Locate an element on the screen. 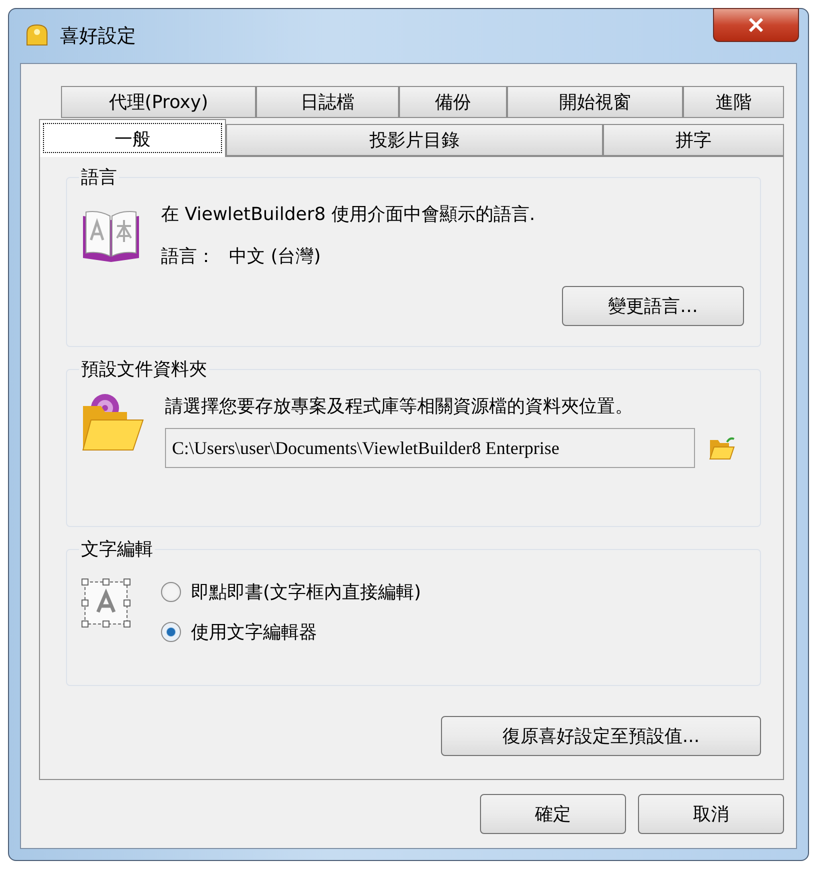 This screenshot has width=817, height=873. tab: 開始視窗 is located at coordinates (595, 102).